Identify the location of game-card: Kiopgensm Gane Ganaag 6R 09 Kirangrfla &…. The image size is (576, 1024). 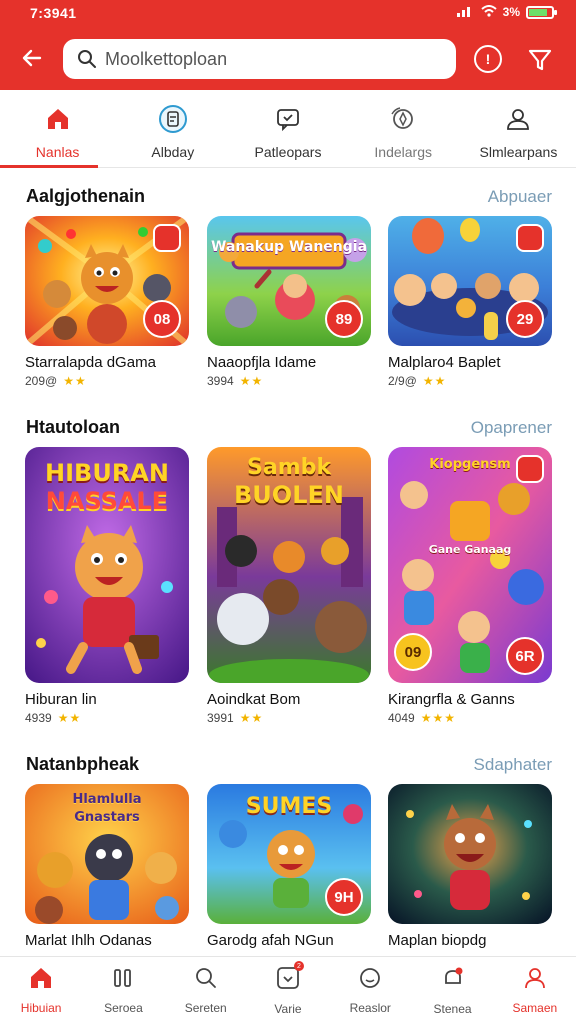
(470, 586).